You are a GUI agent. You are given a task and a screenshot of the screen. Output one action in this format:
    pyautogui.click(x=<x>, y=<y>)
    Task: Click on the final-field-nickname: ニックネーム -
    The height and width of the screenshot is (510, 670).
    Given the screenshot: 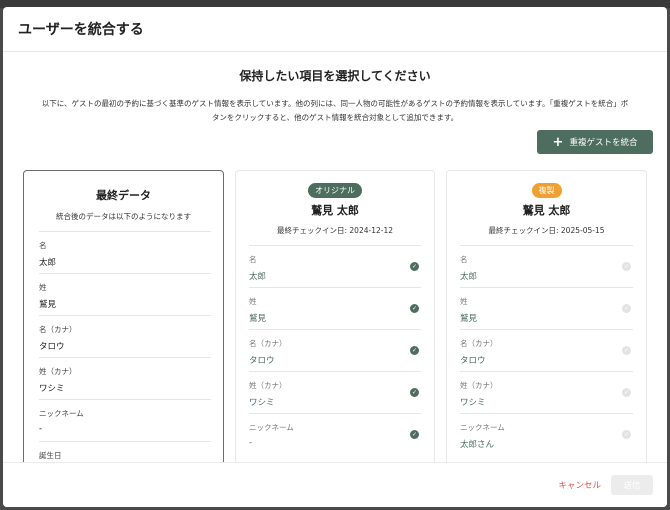 What is the action you would take?
    pyautogui.click(x=125, y=420)
    